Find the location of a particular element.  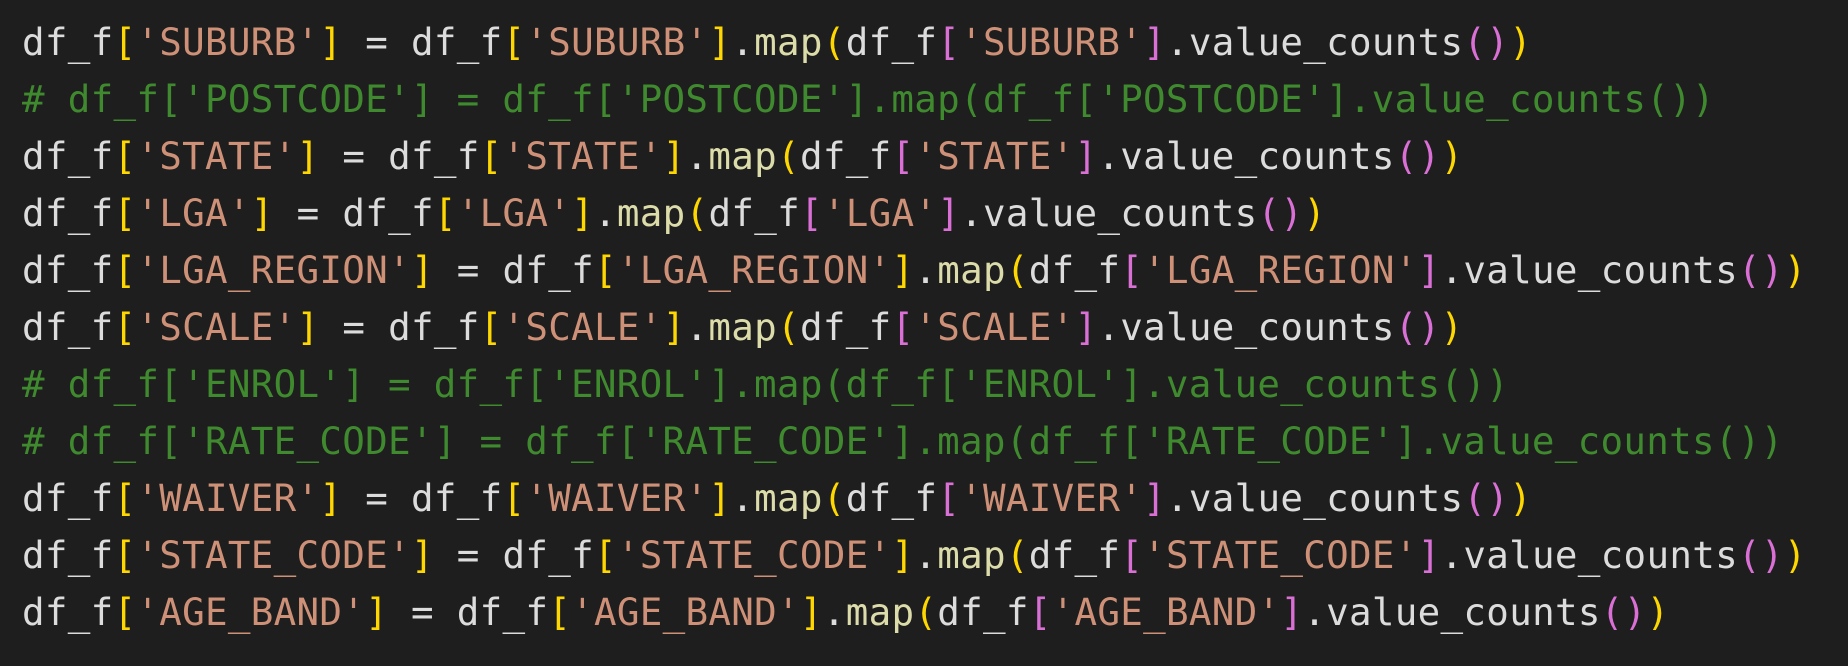

code-token: 'STATE_CODE' is located at coordinates (754, 555).